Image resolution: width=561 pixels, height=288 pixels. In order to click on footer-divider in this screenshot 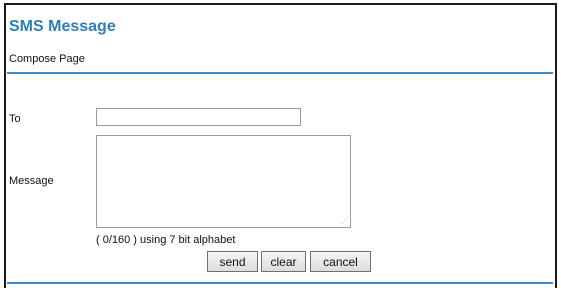, I will do `click(280, 283)`.